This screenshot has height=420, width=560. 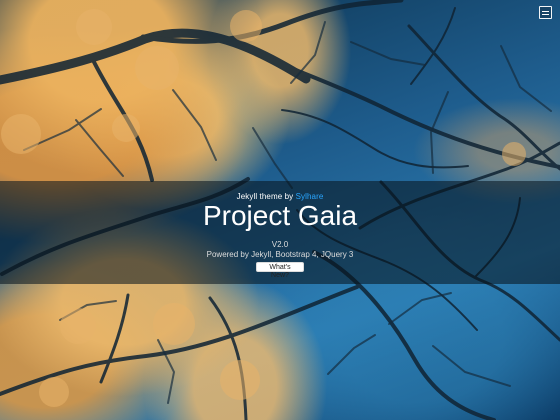 I want to click on whats-new-button: What's New?, so click(x=280, y=270).